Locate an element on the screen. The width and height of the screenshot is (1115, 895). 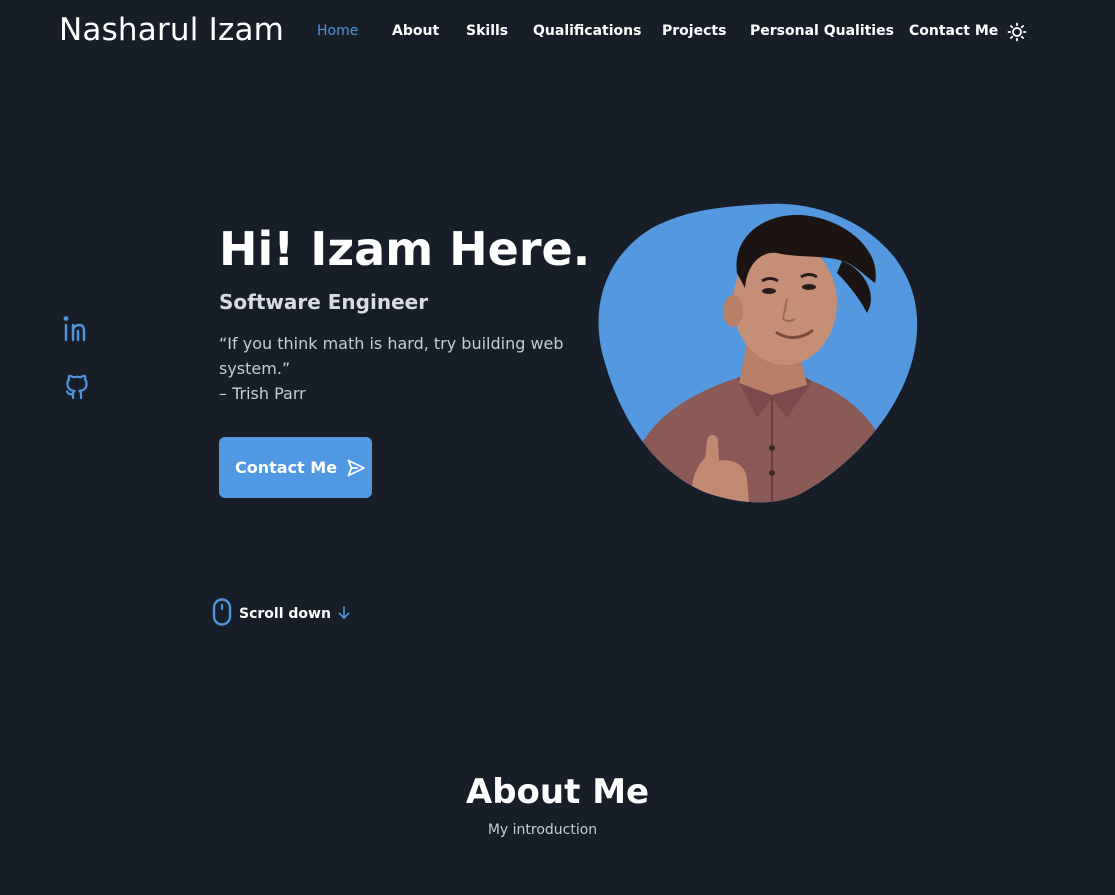
contact-me-button: Contact Me is located at coordinates (295, 467).